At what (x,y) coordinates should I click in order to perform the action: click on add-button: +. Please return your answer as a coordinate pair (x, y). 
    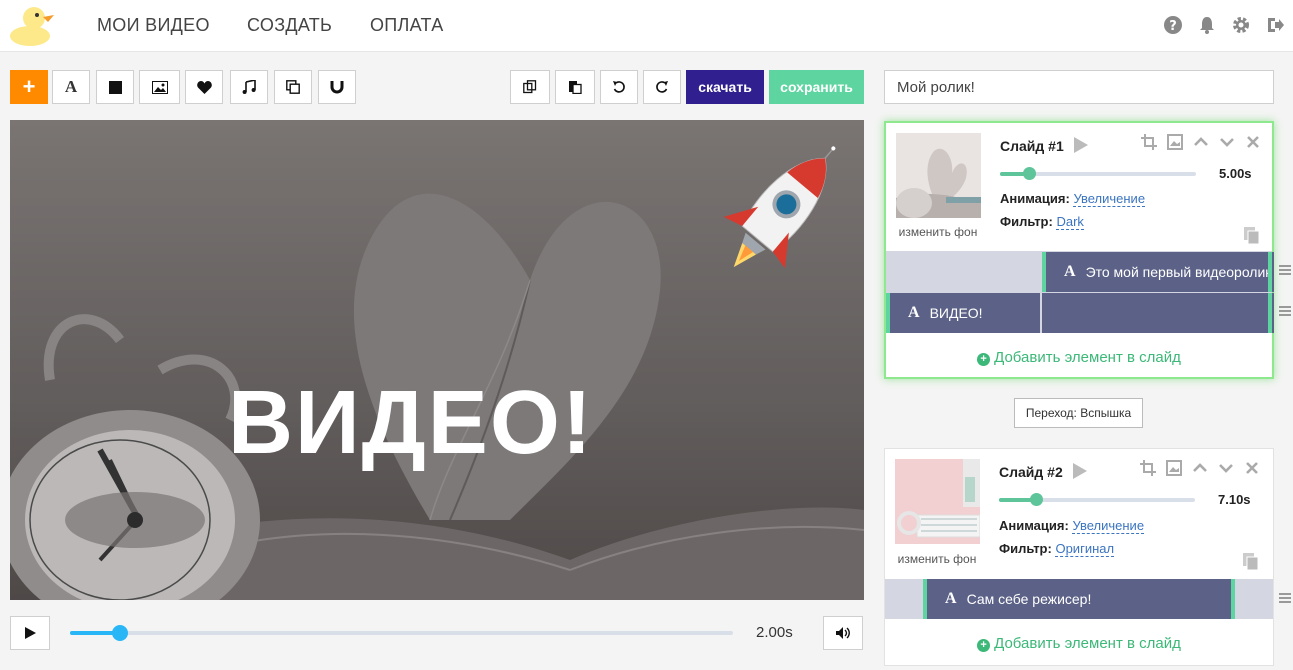
    Looking at the image, I should click on (29, 87).